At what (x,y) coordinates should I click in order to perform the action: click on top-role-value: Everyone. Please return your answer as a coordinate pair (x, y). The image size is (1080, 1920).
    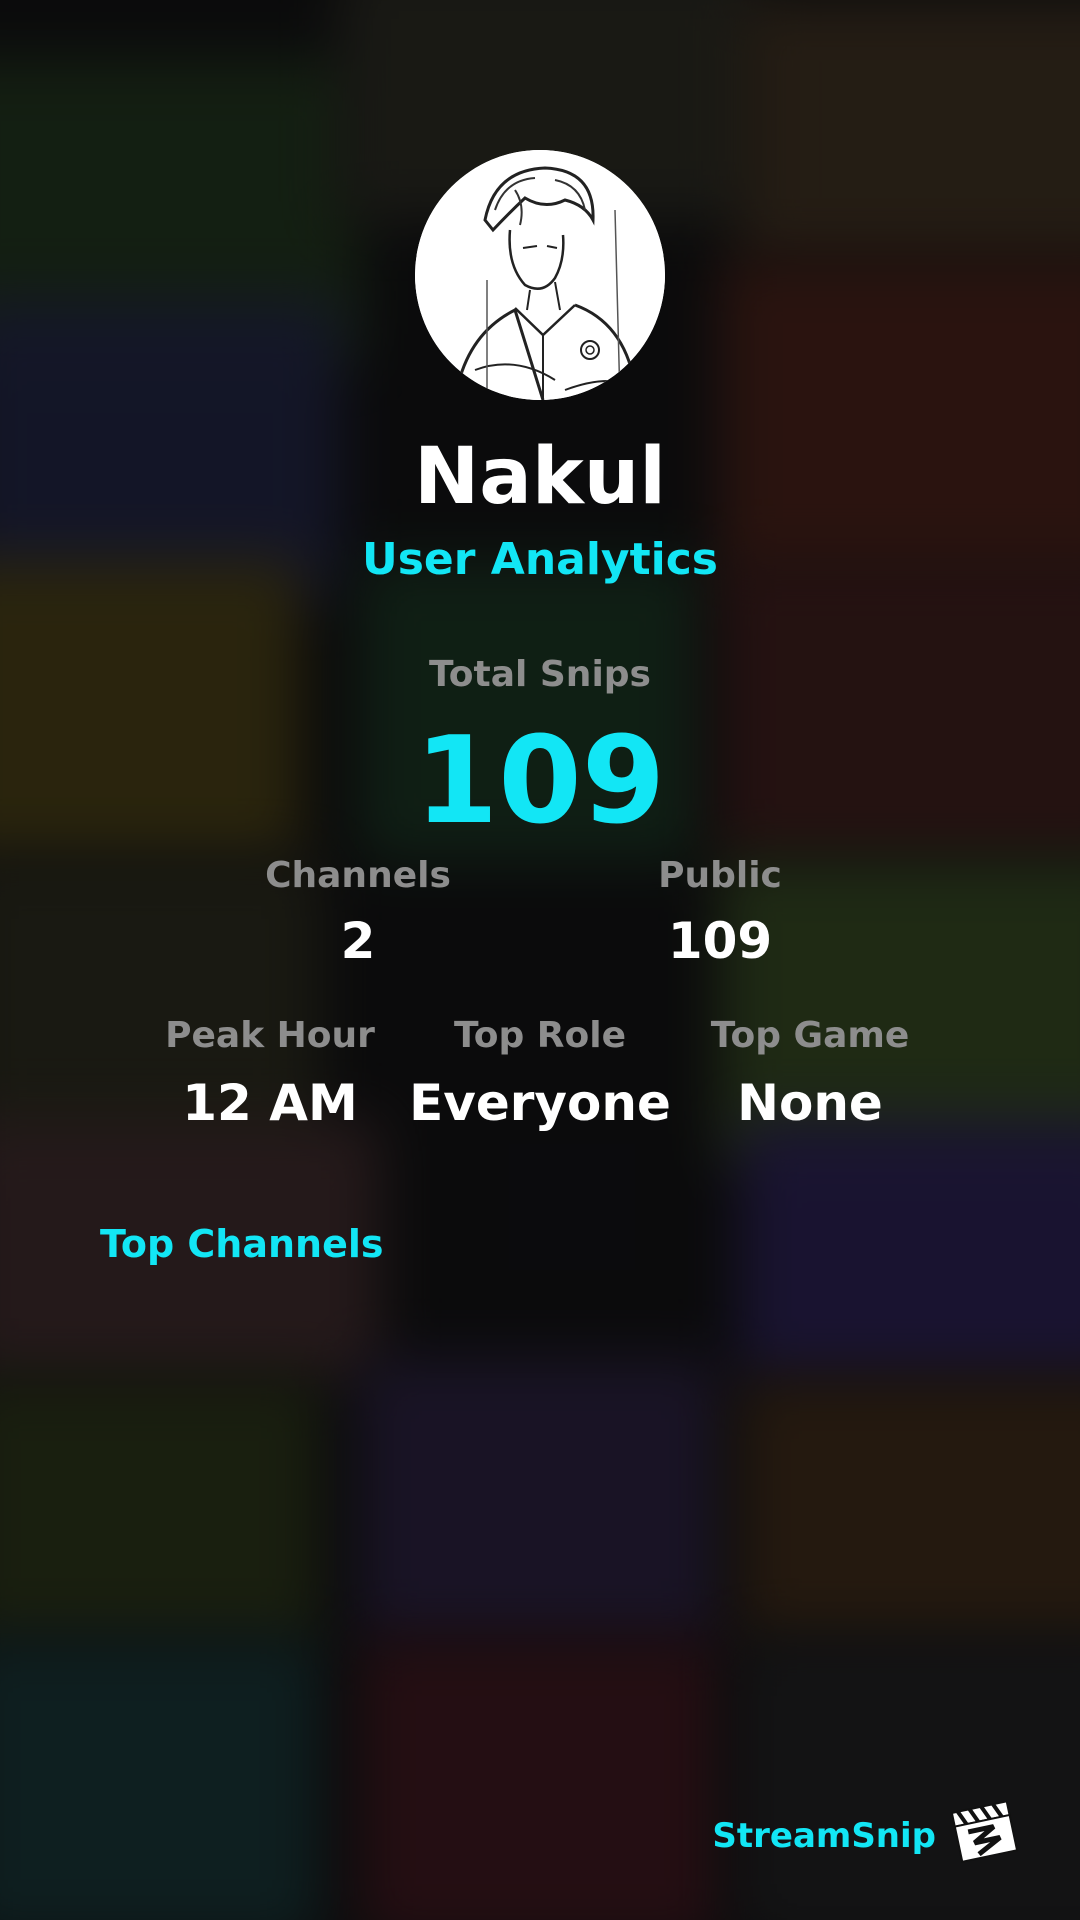
    Looking at the image, I should click on (540, 1103).